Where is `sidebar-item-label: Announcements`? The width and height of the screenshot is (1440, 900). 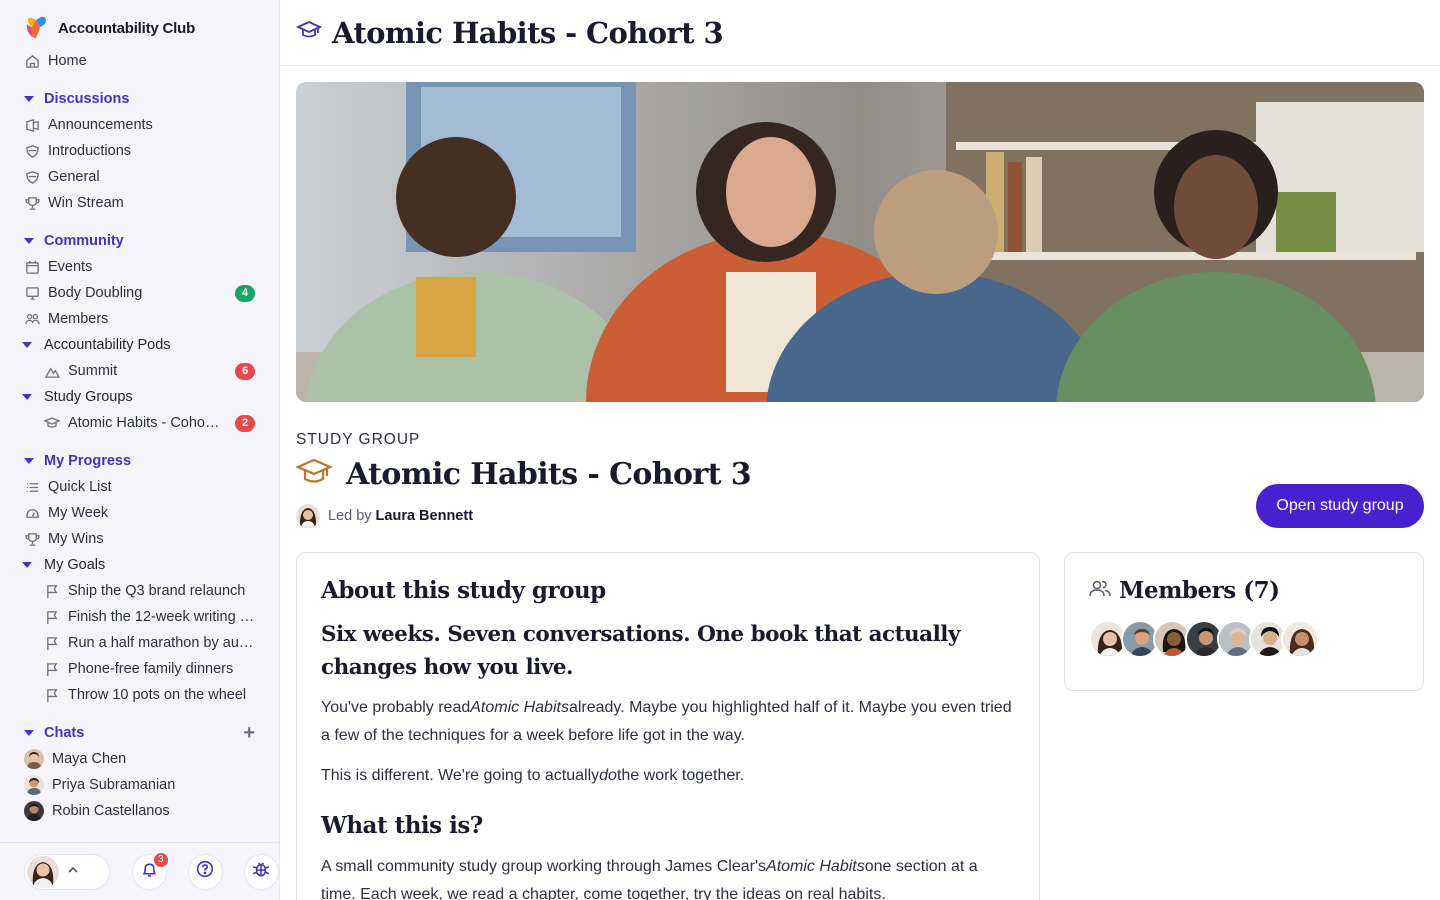 sidebar-item-label: Announcements is located at coordinates (100, 125).